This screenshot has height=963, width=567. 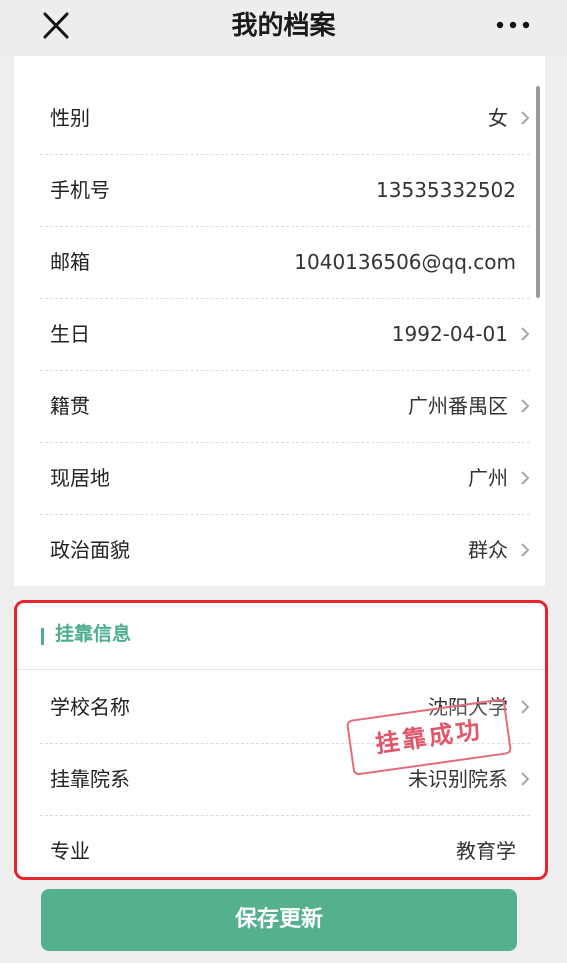 I want to click on row-value: 1040136506@qq.com, so click(x=405, y=262).